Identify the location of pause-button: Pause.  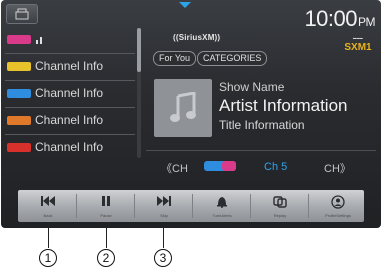
(106, 206).